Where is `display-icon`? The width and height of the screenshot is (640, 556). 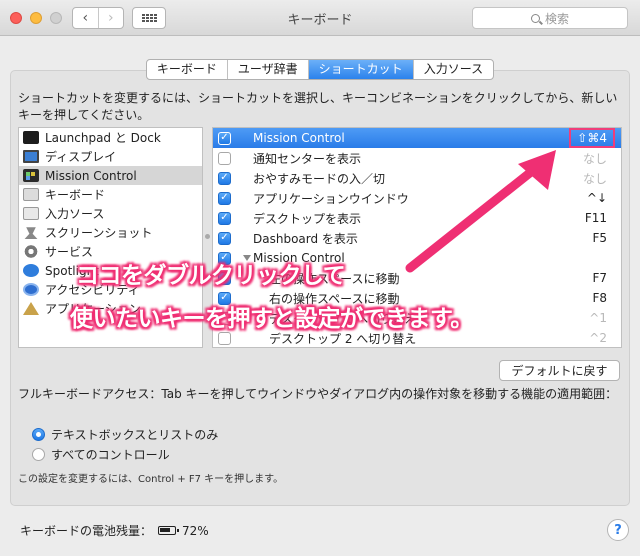 display-icon is located at coordinates (31, 156).